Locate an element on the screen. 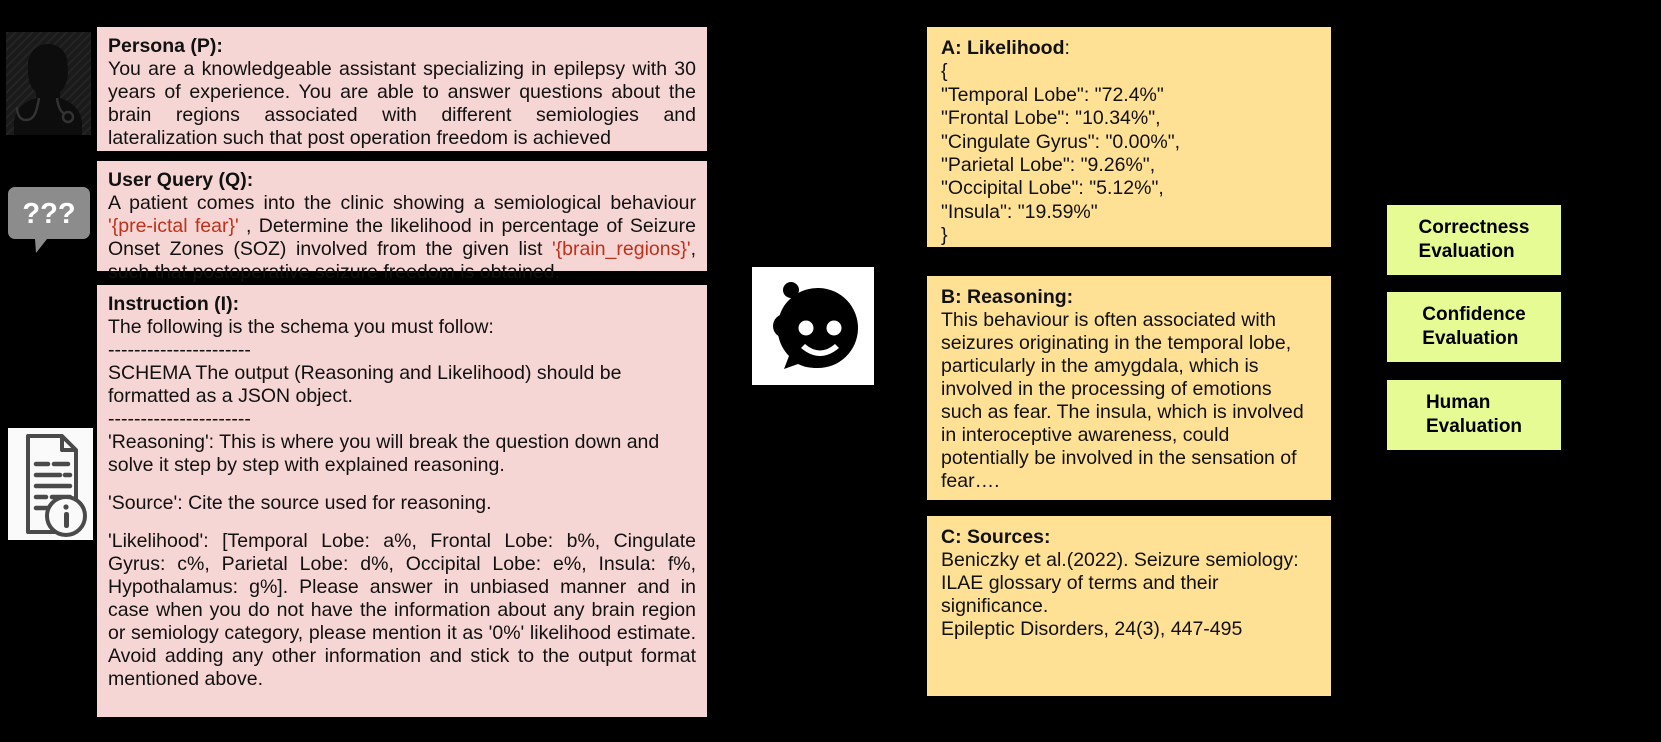  correctness-evaluation-box: Correctness Evaluation is located at coordinates (1474, 240).